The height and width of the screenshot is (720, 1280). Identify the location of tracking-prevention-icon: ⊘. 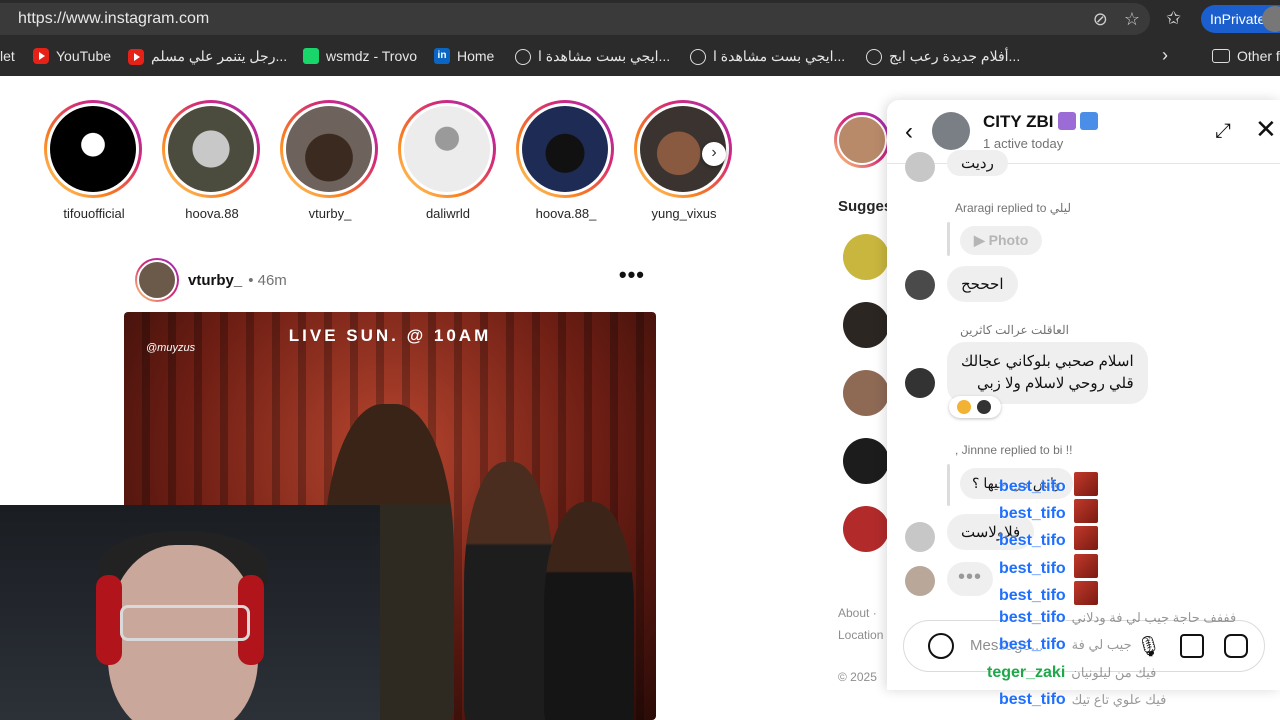
(1100, 19).